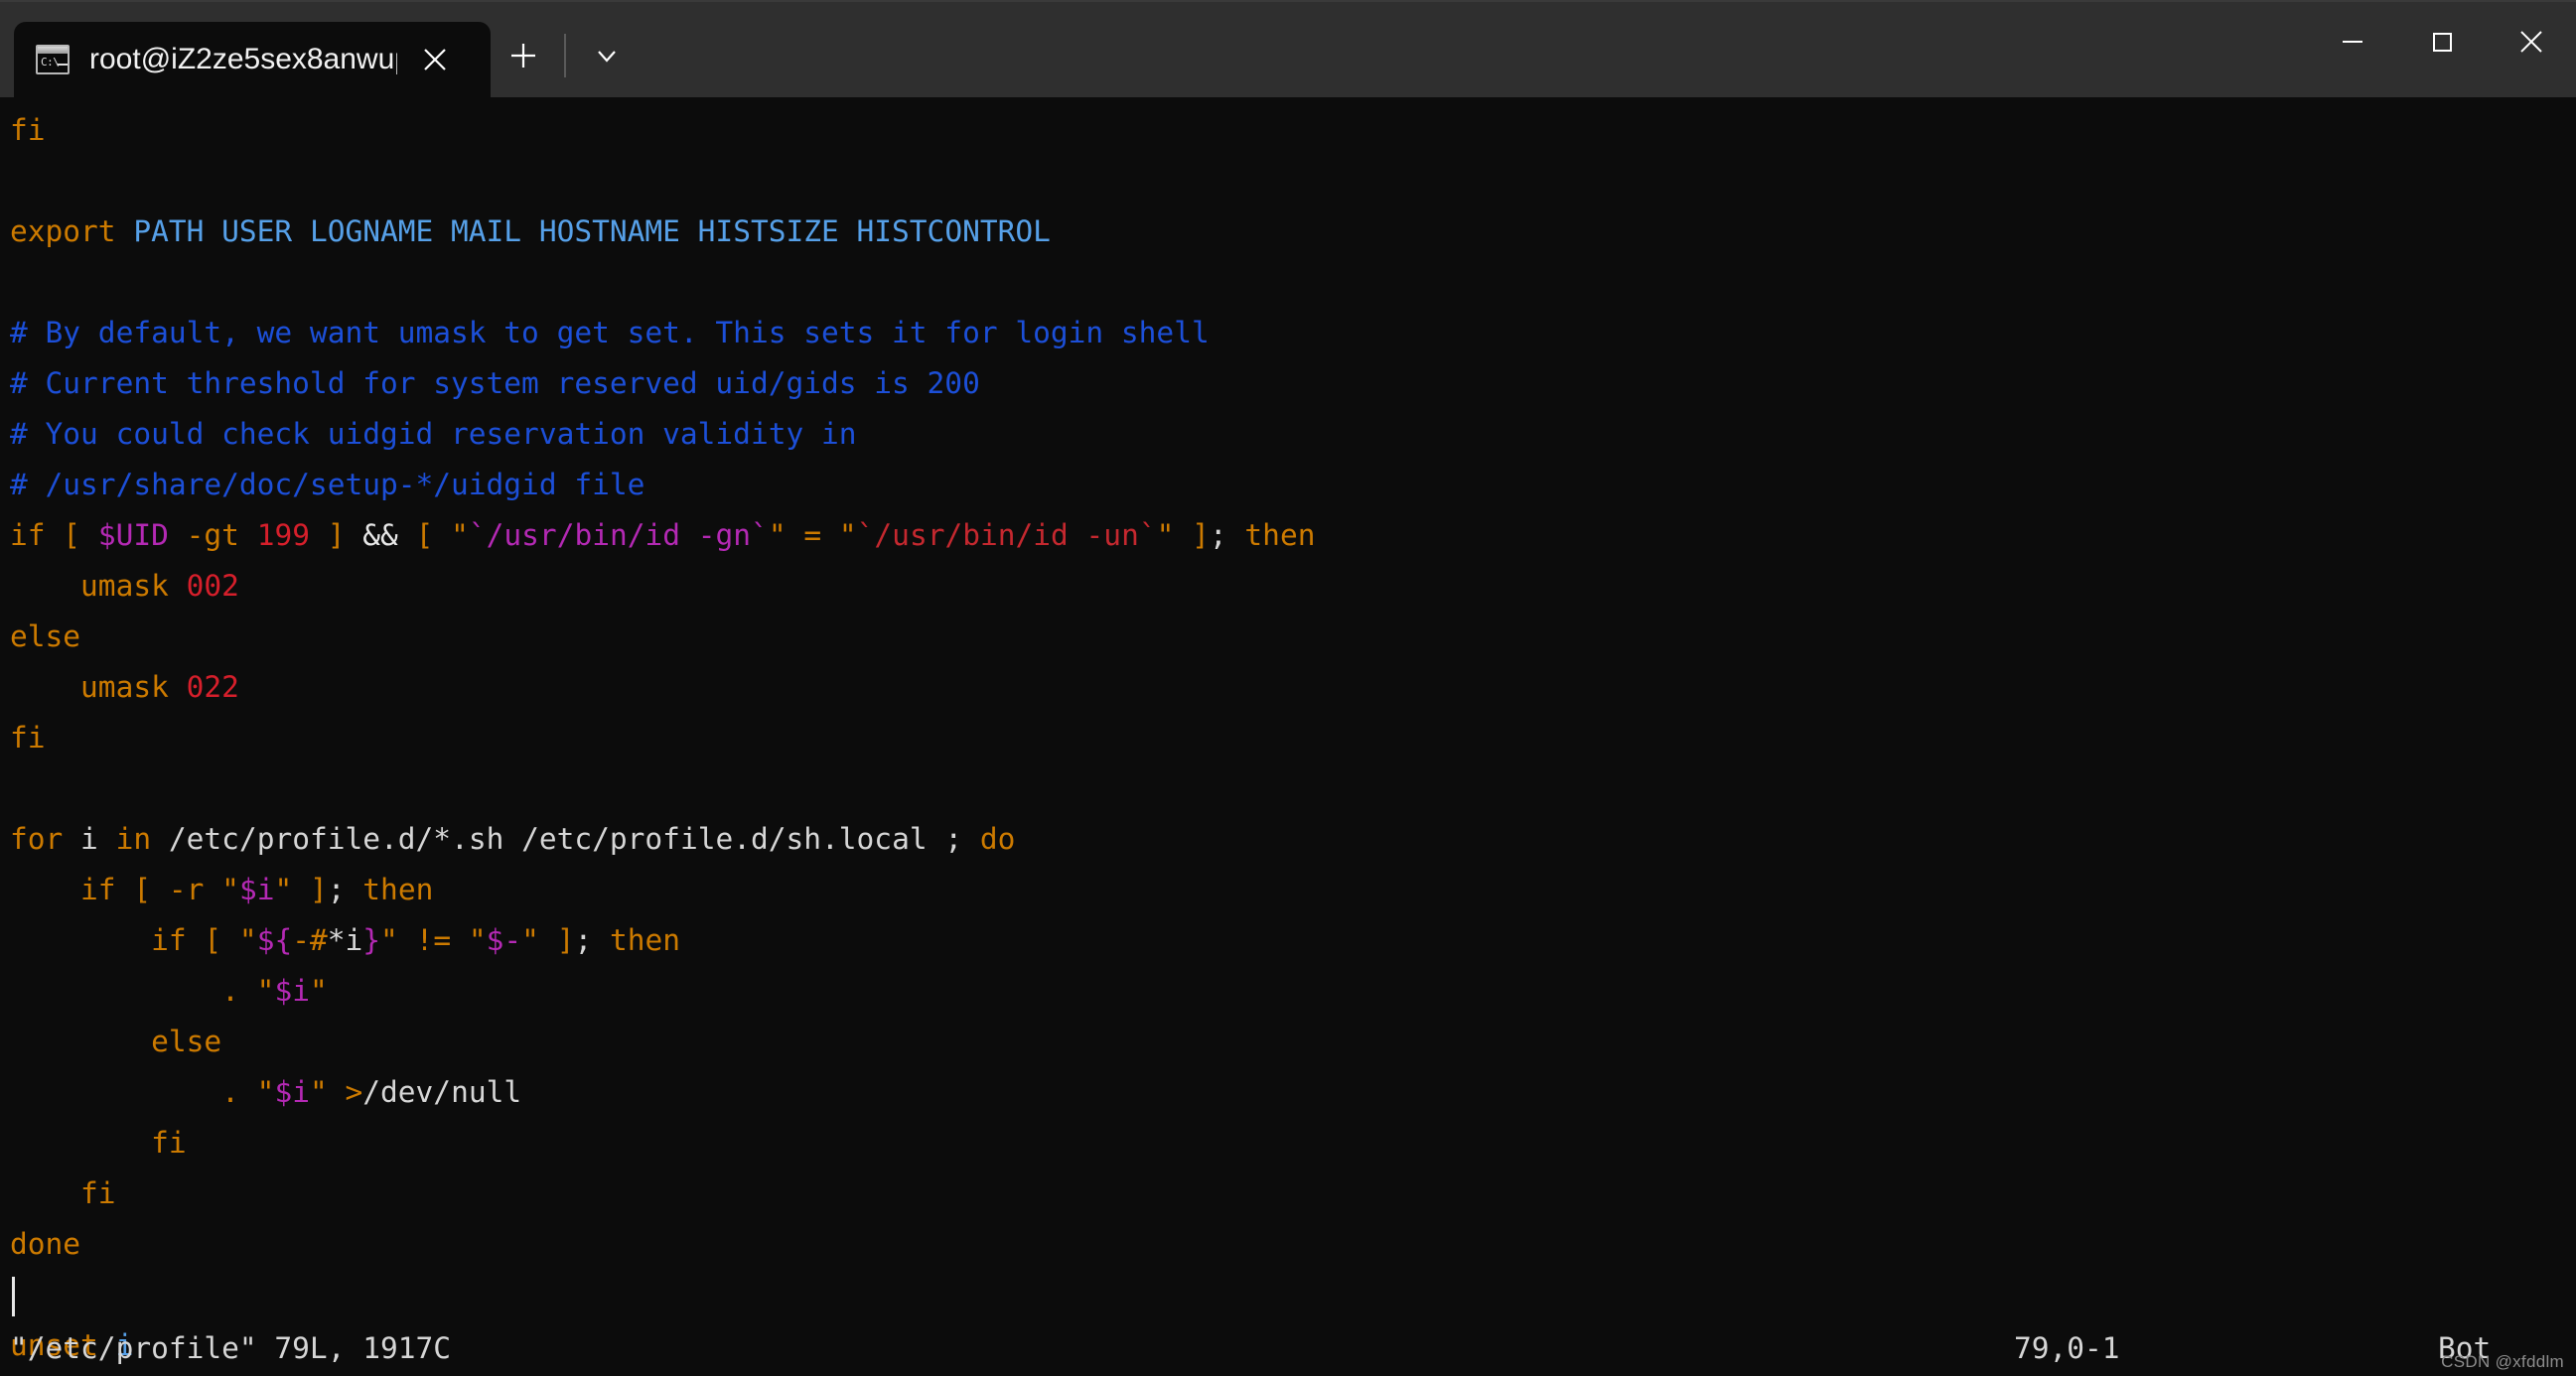  Describe the element at coordinates (618, 535) in the screenshot. I see `code-token: `/usr/bin/id -gn`` at that location.